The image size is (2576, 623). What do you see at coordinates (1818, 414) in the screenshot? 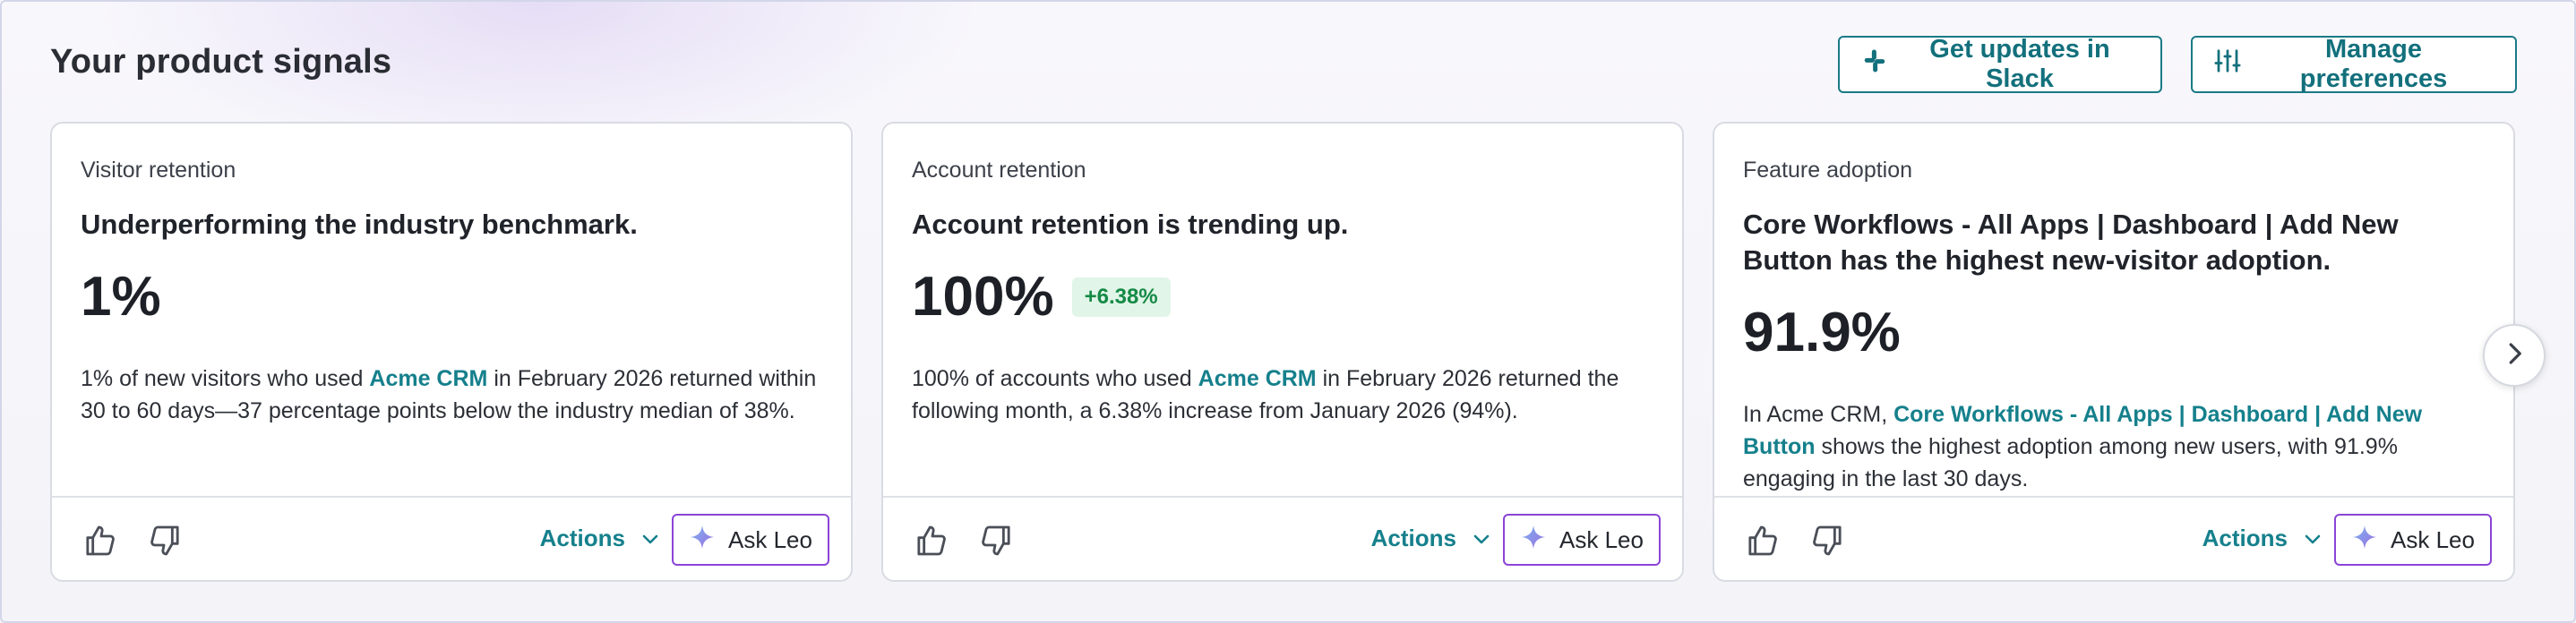
I see `desc-text: In Acme CRM,` at bounding box center [1818, 414].